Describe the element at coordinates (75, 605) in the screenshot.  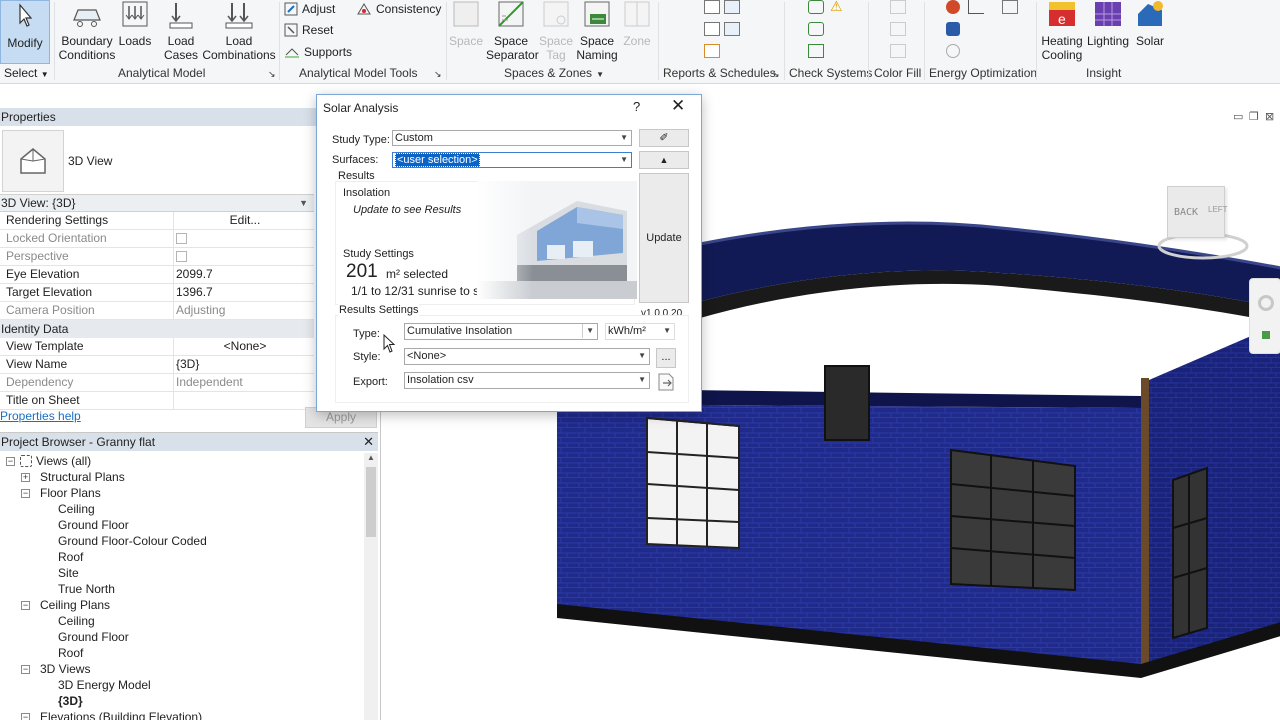
I see `tree-item-label: Ceiling Plans` at that location.